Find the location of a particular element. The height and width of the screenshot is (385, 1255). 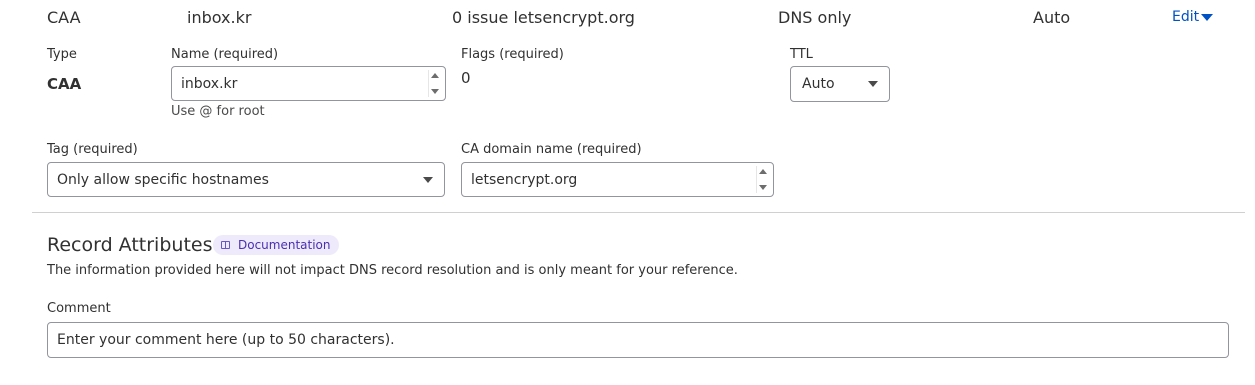

tag-label: Tag (required) is located at coordinates (92, 149).